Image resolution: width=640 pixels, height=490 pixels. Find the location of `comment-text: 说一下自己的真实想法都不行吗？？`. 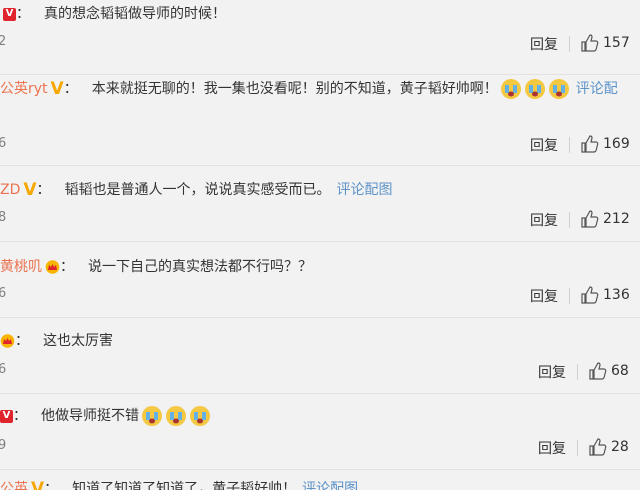

comment-text: 说一下自己的真实想法都不行吗？？ is located at coordinates (200, 267).